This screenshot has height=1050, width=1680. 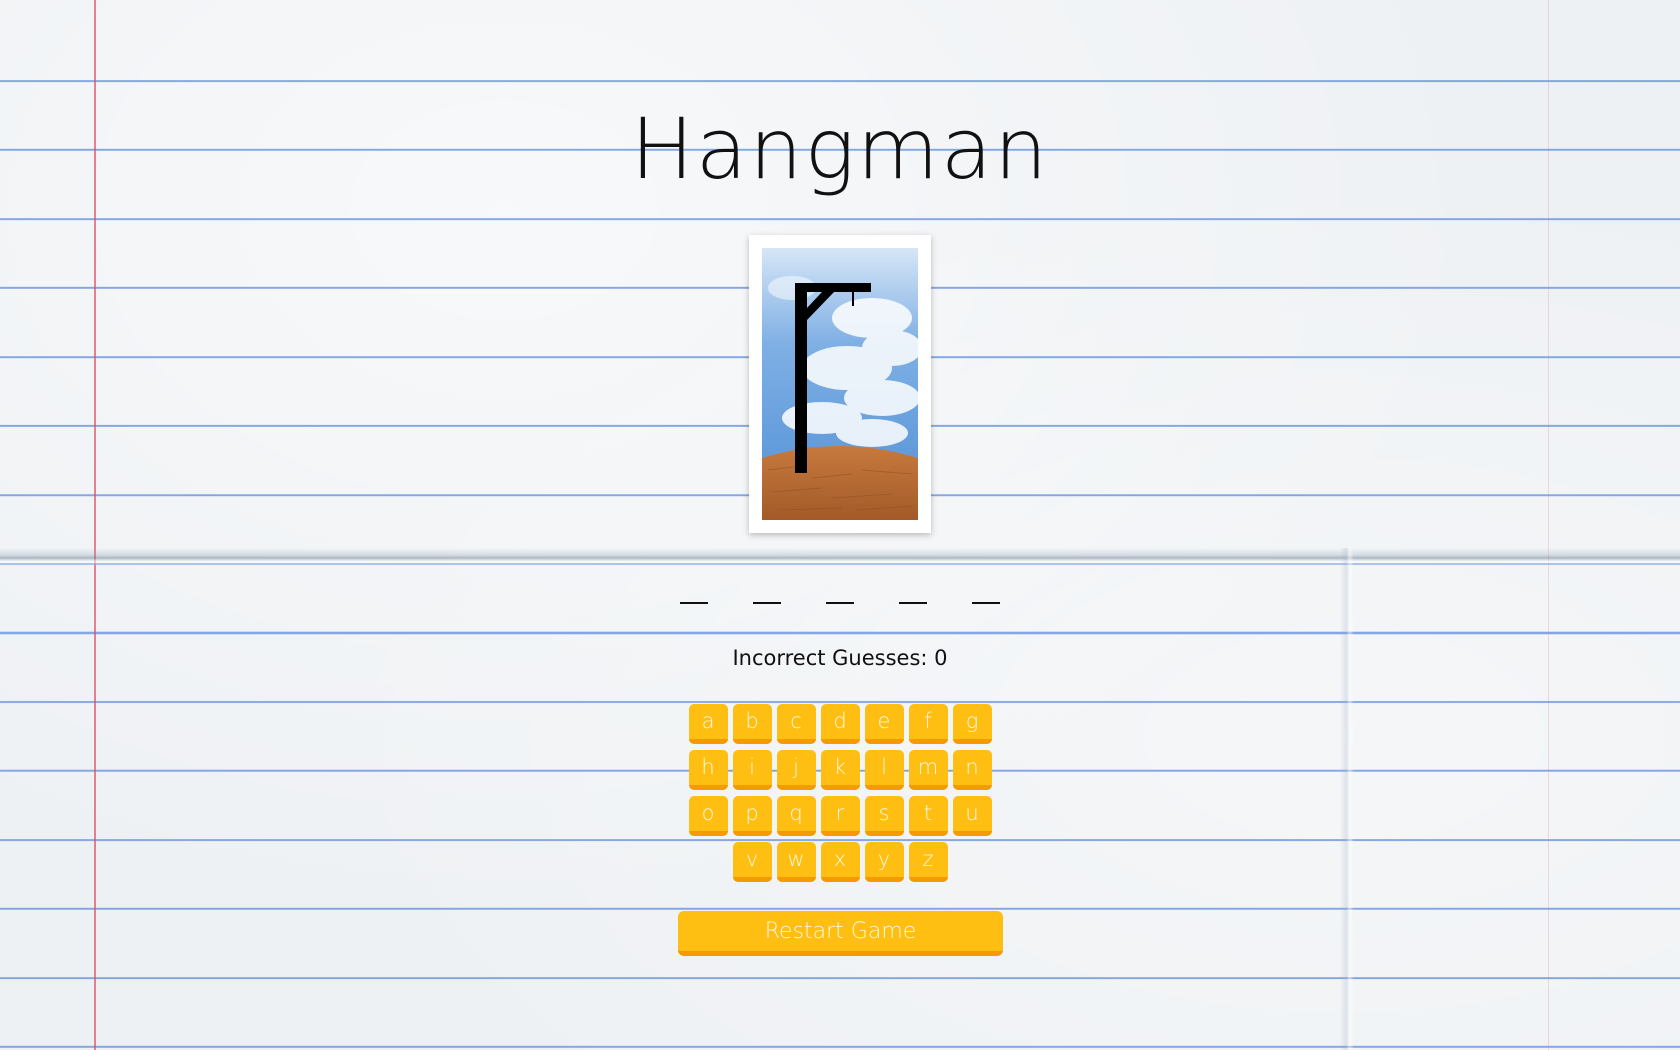 What do you see at coordinates (708, 724) in the screenshot?
I see `key-a: a` at bounding box center [708, 724].